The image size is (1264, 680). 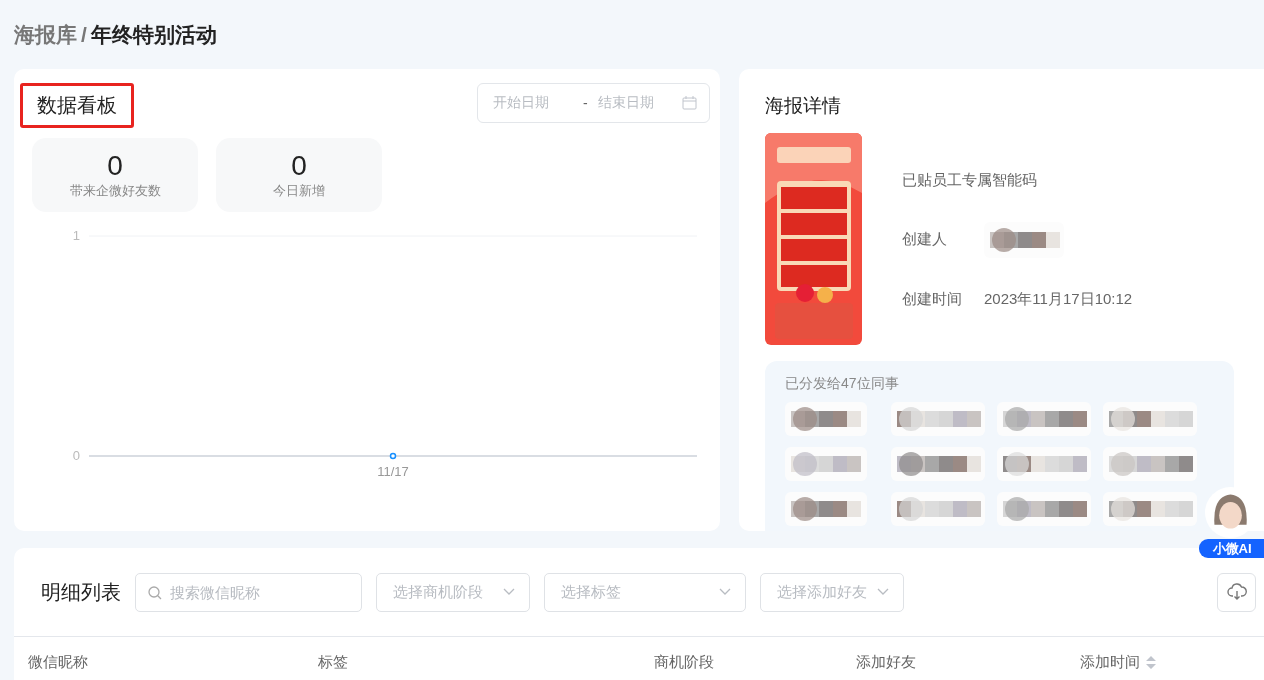 I want to click on section-title: 数据看板, so click(x=77, y=105).